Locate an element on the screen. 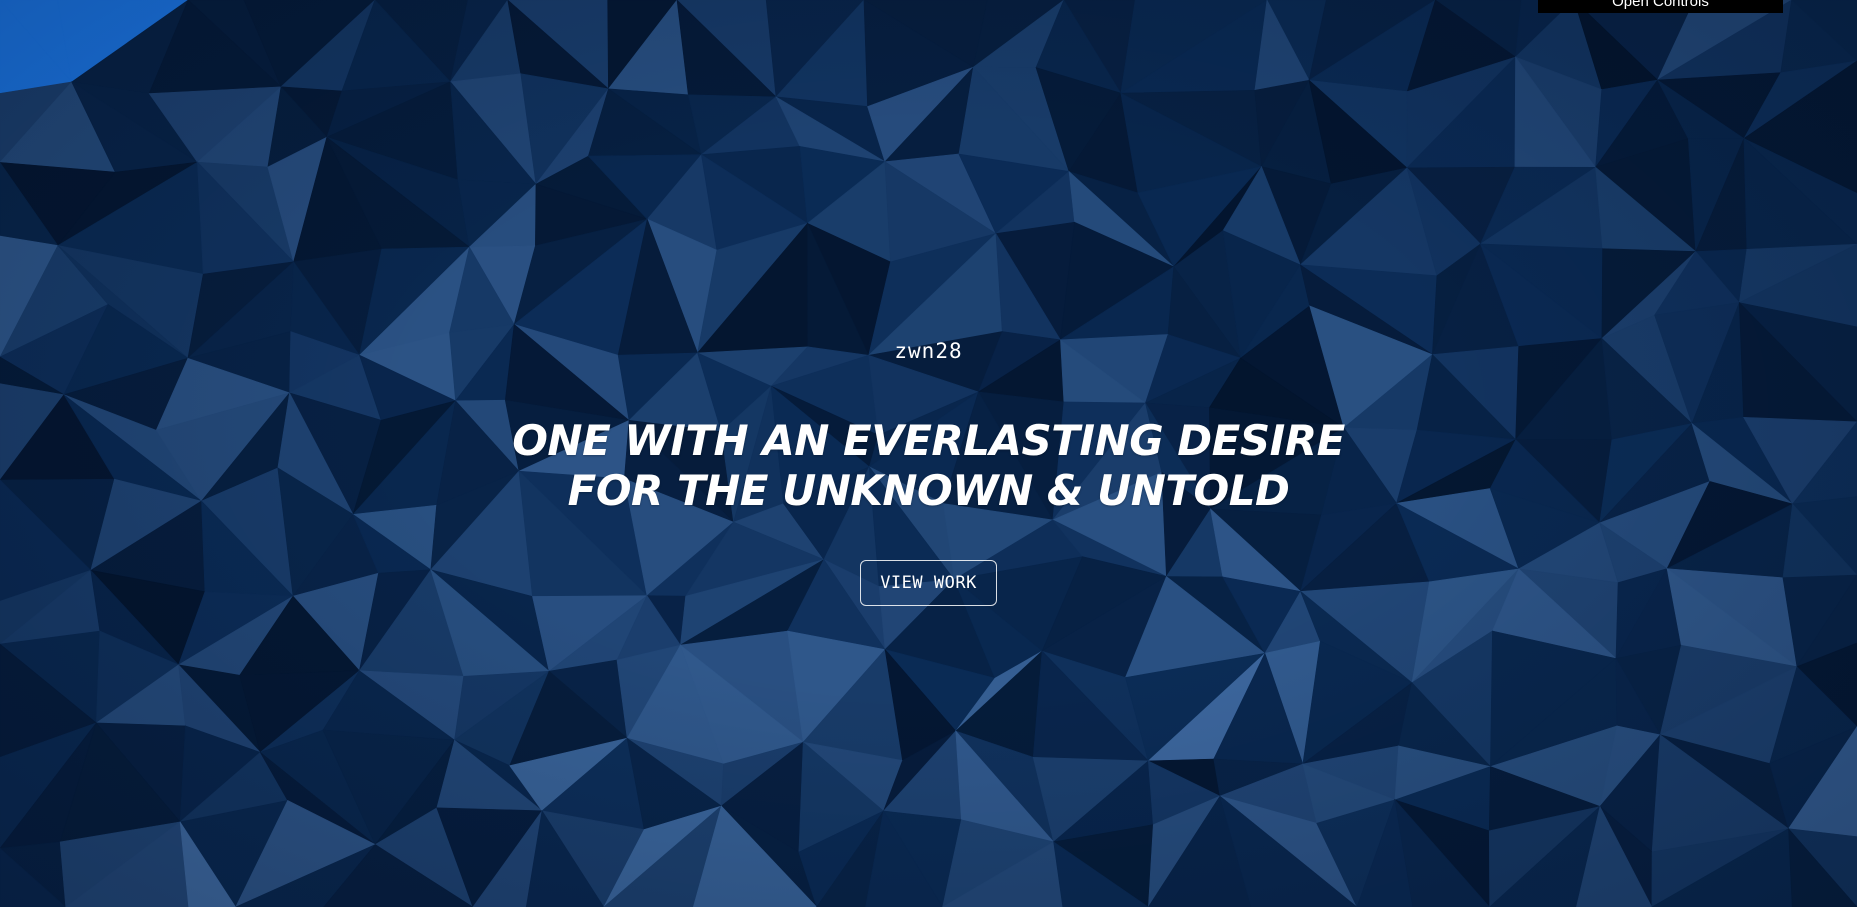 The image size is (1857, 907). open-controls-button: Open Controls is located at coordinates (1660, 6).